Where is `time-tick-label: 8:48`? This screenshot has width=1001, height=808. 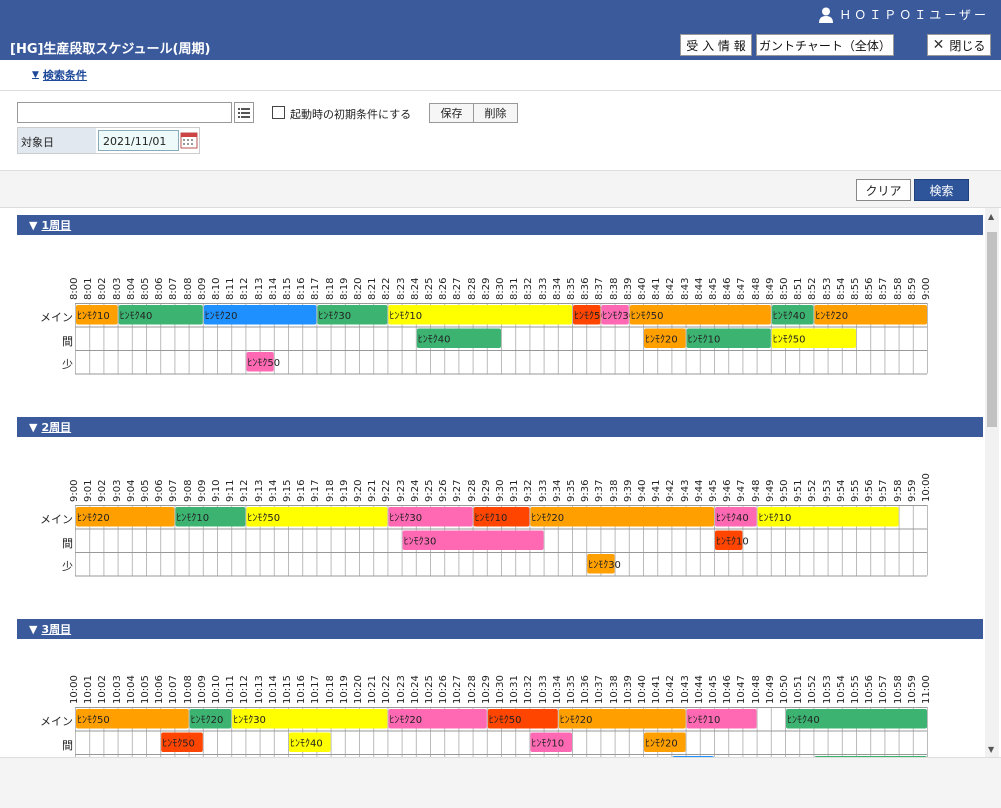 time-tick-label: 8:48 is located at coordinates (756, 288).